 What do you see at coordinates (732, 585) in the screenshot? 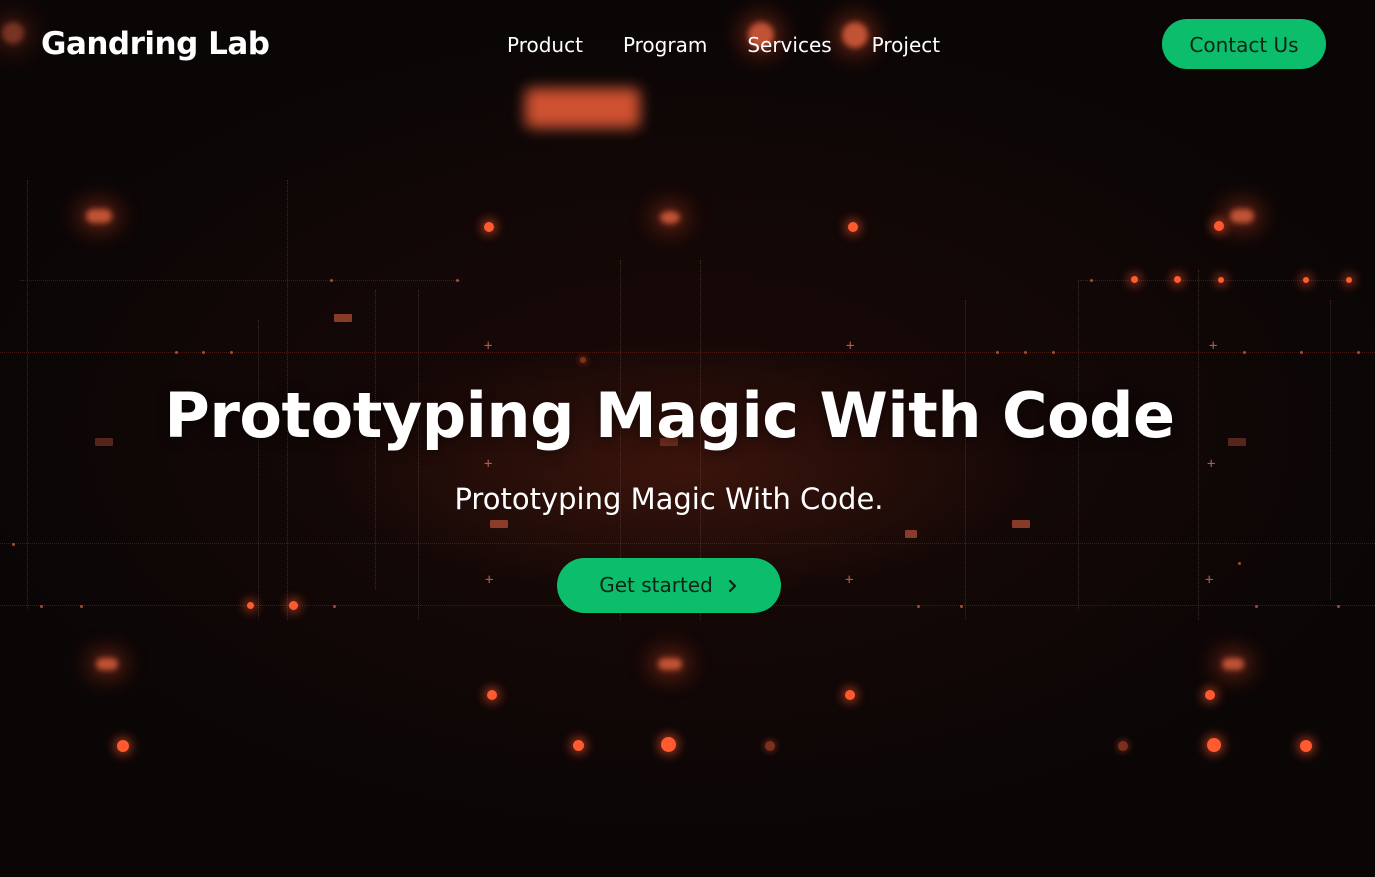
I see `chevron-right-icon` at bounding box center [732, 585].